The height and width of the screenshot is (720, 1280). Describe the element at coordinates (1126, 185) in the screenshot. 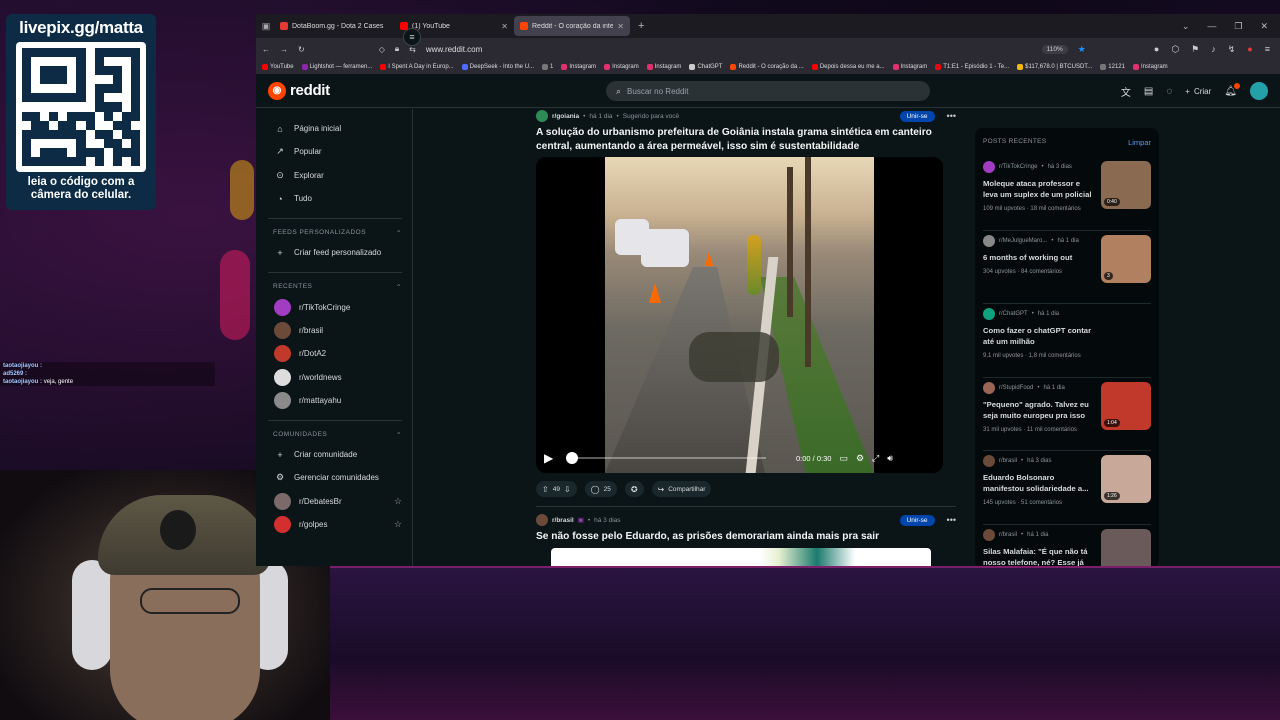

I see `recent-post-thumbnail: 0:40` at that location.